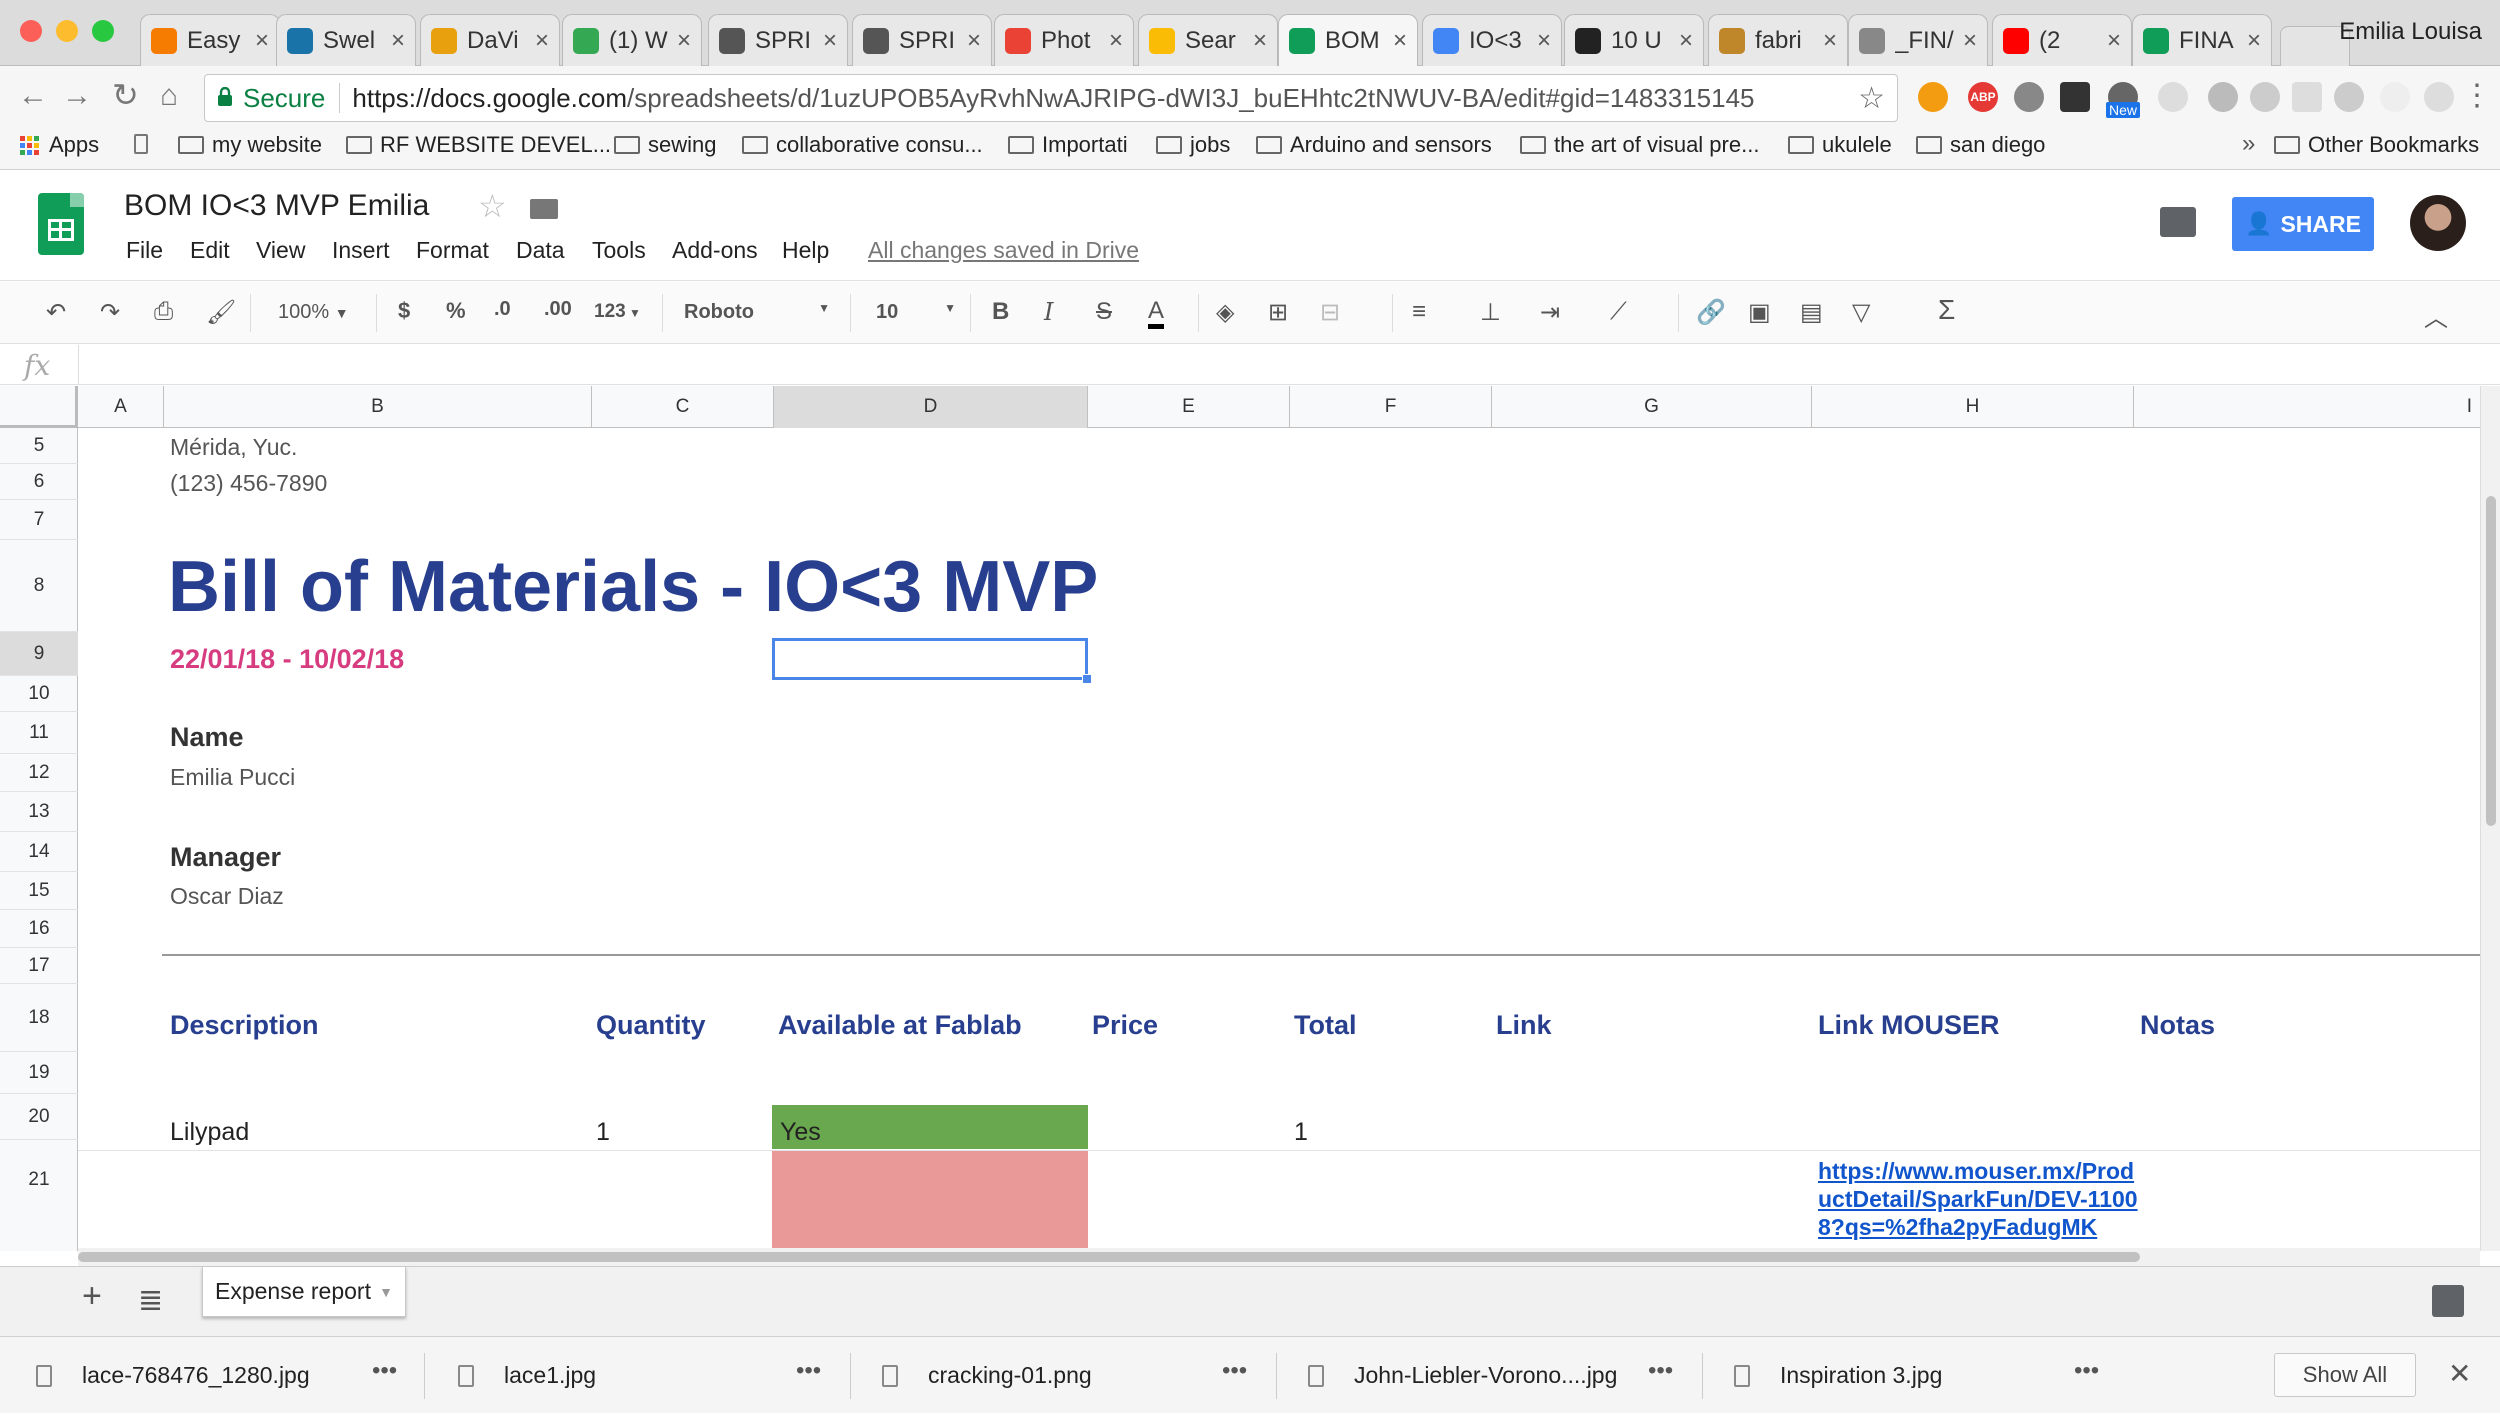 The image size is (2500, 1414). I want to click on decrease-decimal-button: .0, so click(502, 309).